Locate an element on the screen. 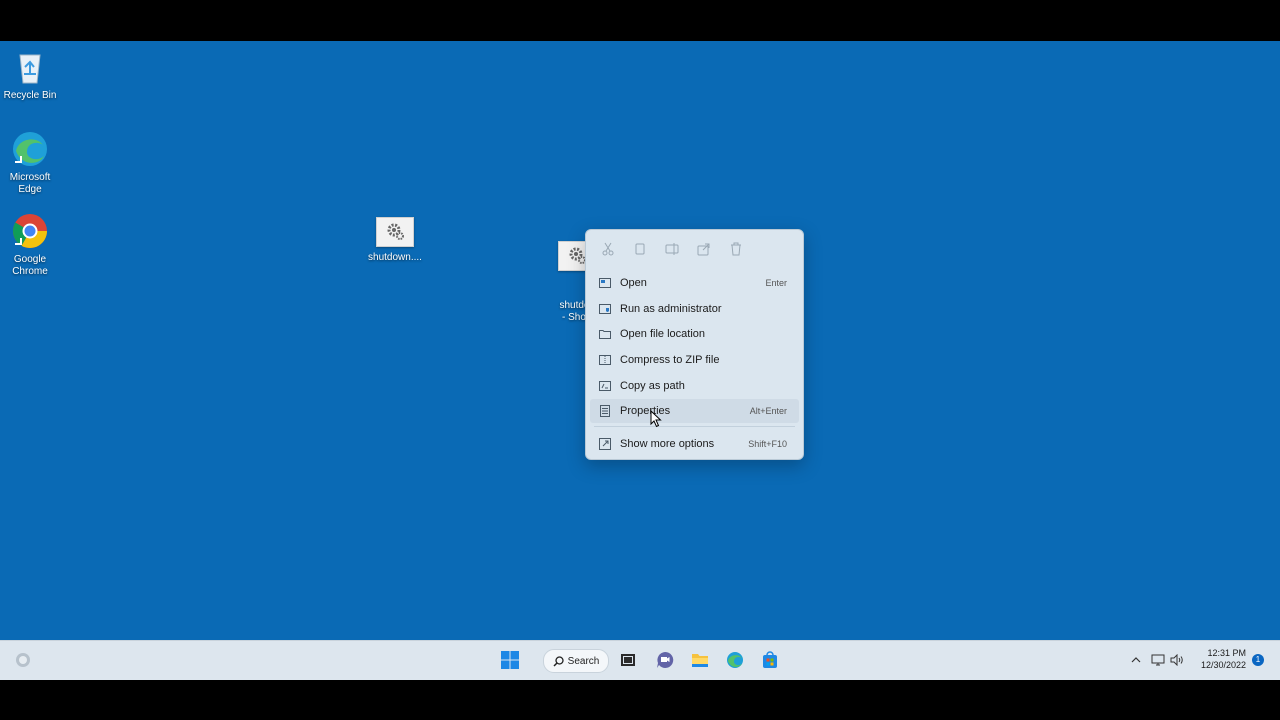  clock-date: 12/30/2022 is located at coordinates (1223, 665).